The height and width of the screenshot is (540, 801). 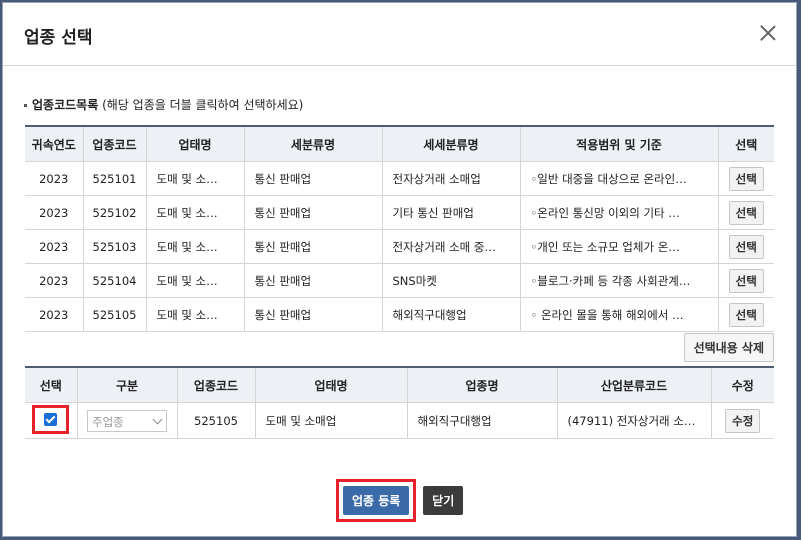 I want to click on column-header: 업종명, so click(x=482, y=384).